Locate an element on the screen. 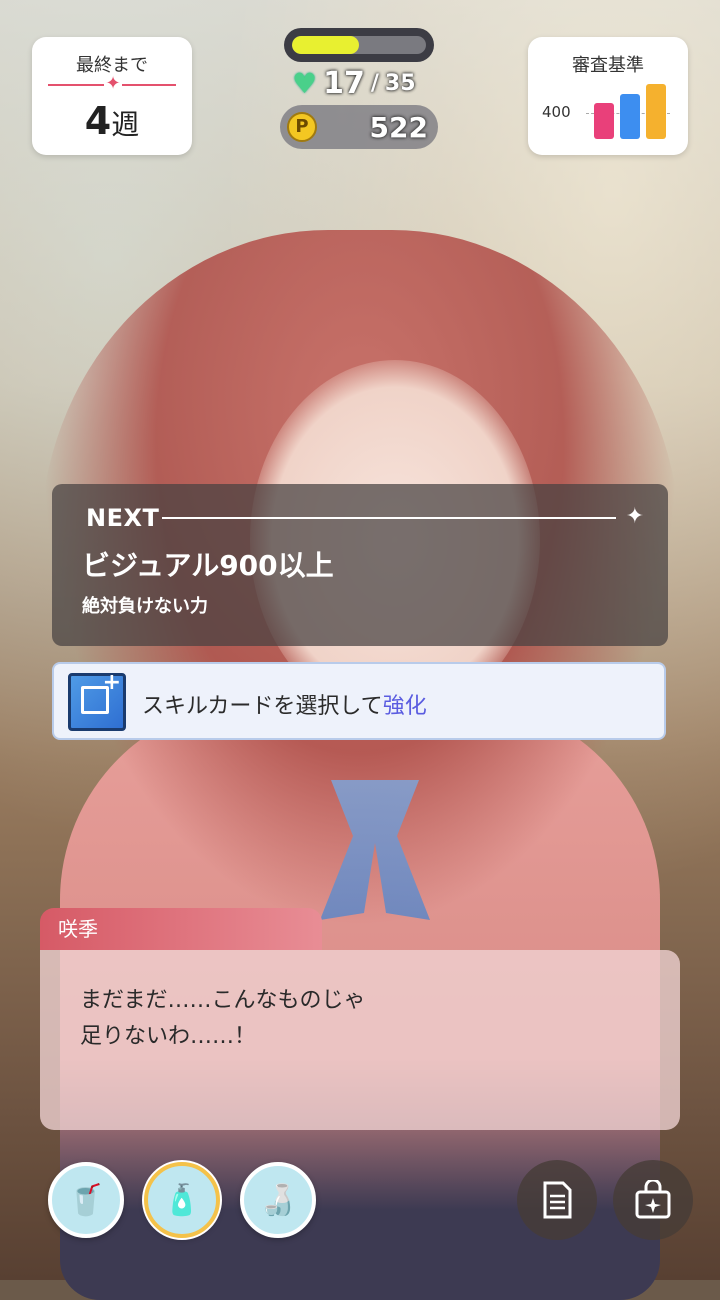 The image size is (720, 1300). p-coin-icon: P is located at coordinates (302, 127).